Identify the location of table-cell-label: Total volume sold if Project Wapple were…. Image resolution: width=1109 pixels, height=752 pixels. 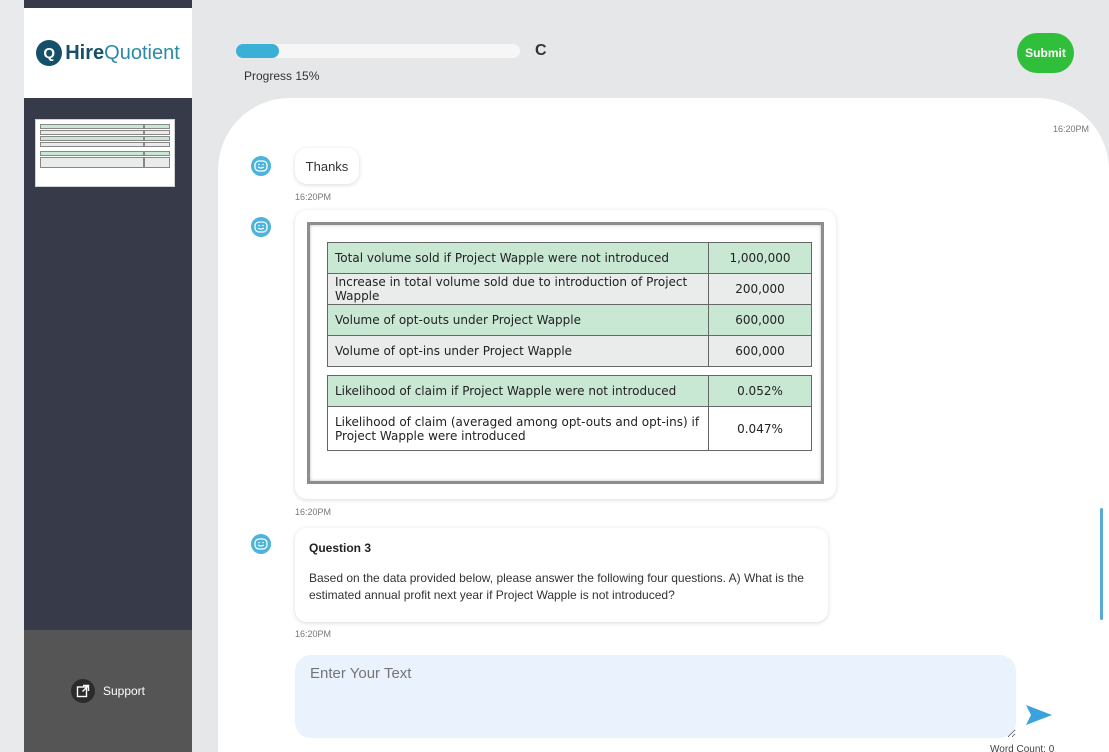
(518, 258).